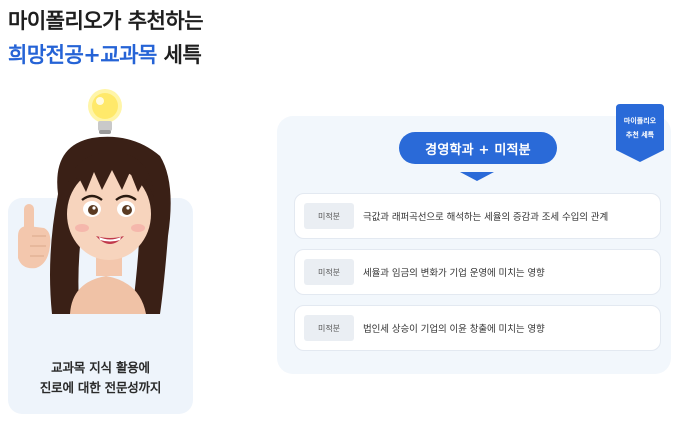  Describe the element at coordinates (640, 128) in the screenshot. I see `ribbon-label: 마이폴리오 추천 세특` at that location.